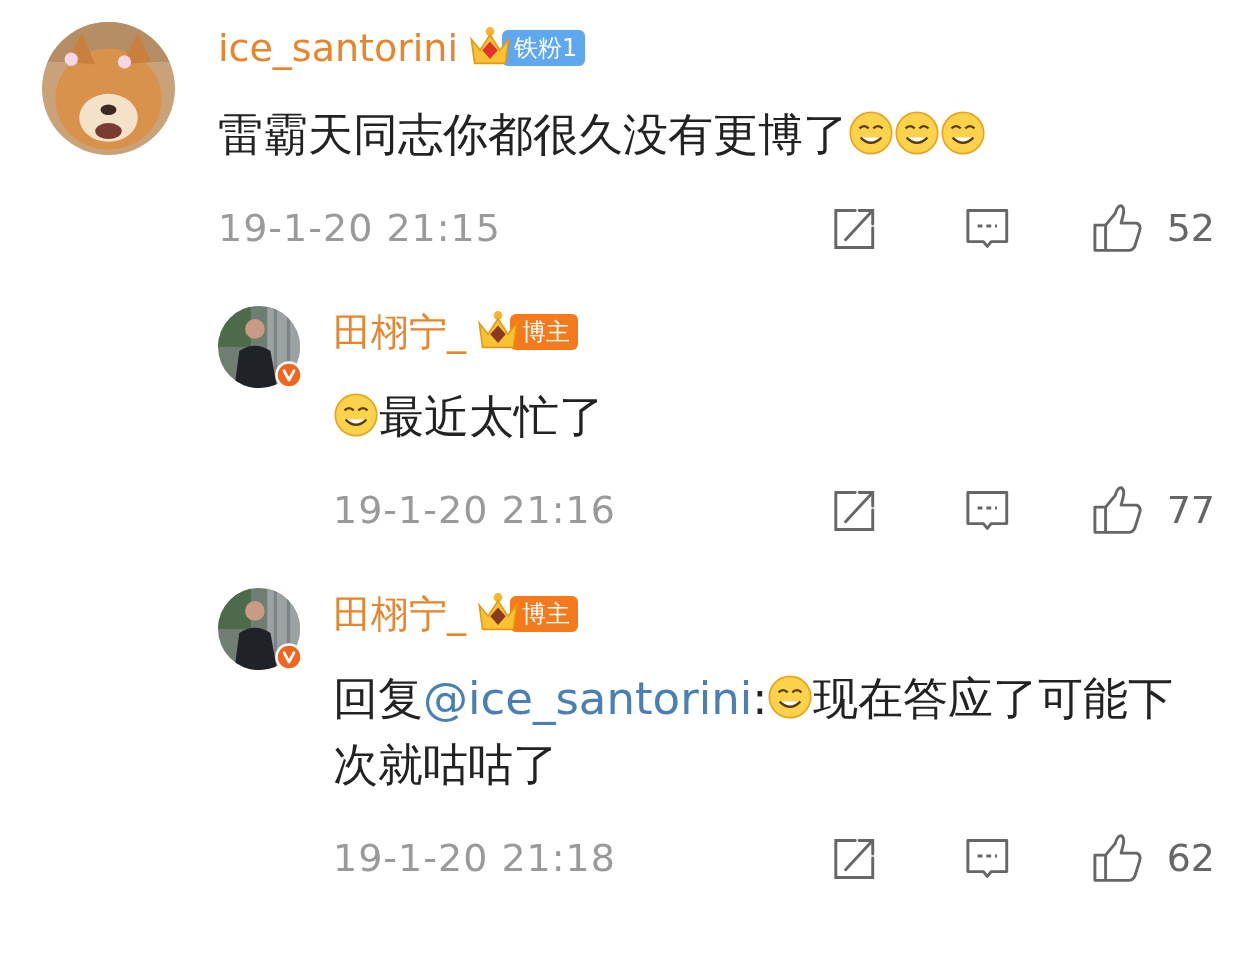 This screenshot has height=977, width=1260. Describe the element at coordinates (338, 48) in the screenshot. I see `user-name: ice_santorini` at that location.